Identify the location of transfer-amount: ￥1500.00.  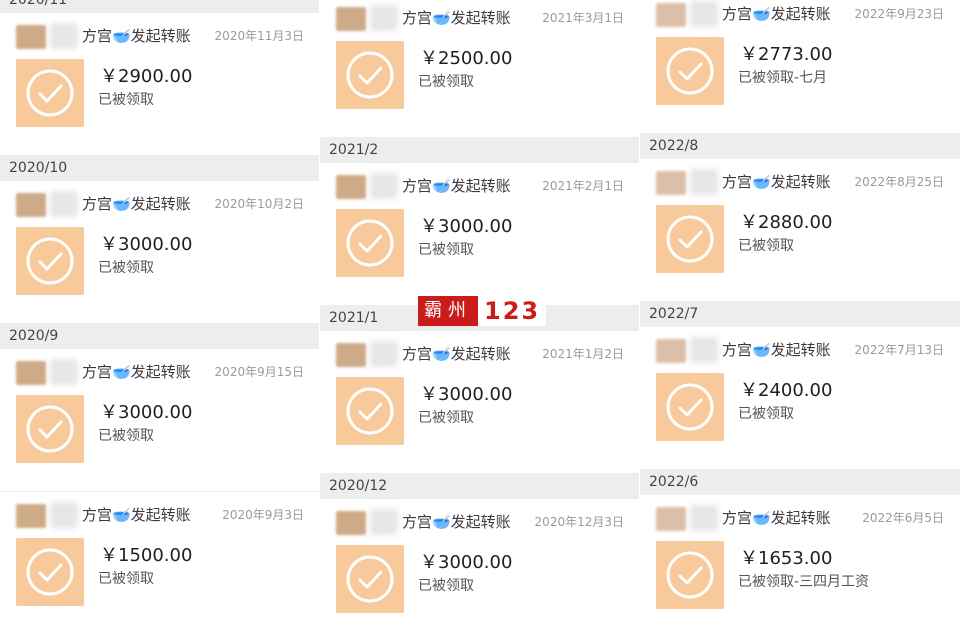
(146, 555).